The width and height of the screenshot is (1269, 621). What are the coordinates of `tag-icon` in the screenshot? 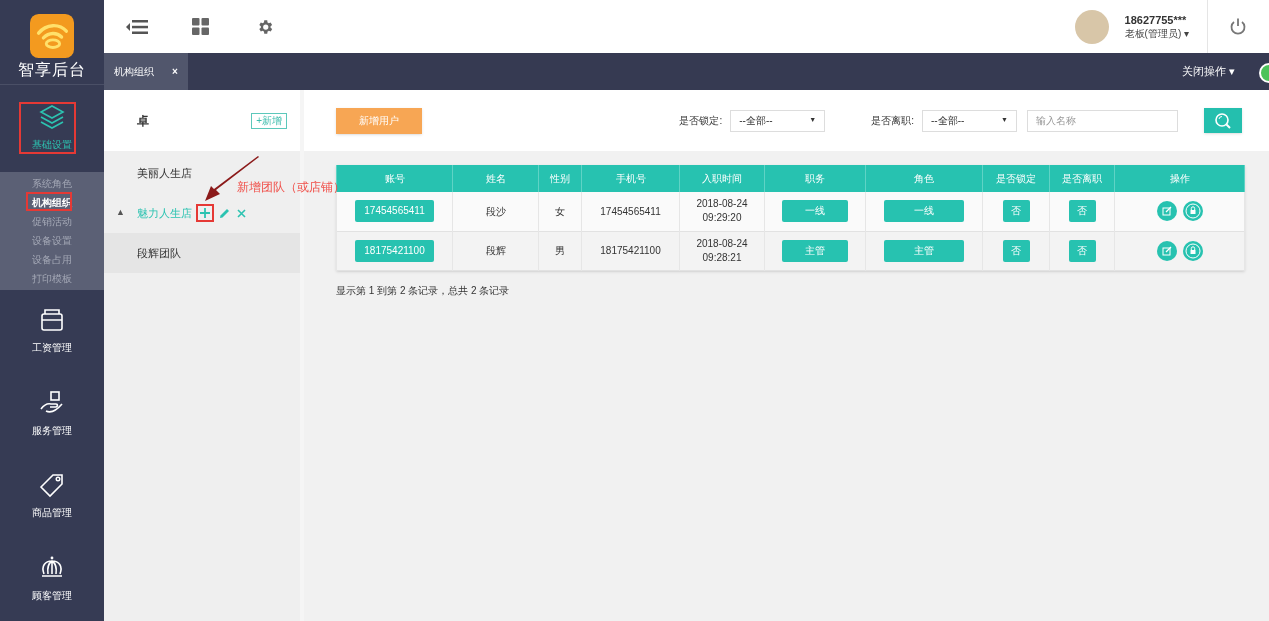 It's located at (52, 485).